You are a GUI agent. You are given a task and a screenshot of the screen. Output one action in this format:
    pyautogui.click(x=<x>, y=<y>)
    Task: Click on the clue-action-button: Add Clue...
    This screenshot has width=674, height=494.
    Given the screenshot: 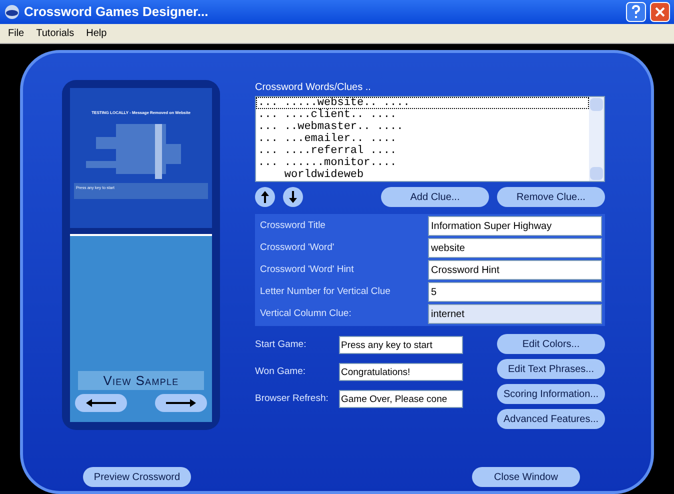 What is the action you would take?
    pyautogui.click(x=435, y=197)
    